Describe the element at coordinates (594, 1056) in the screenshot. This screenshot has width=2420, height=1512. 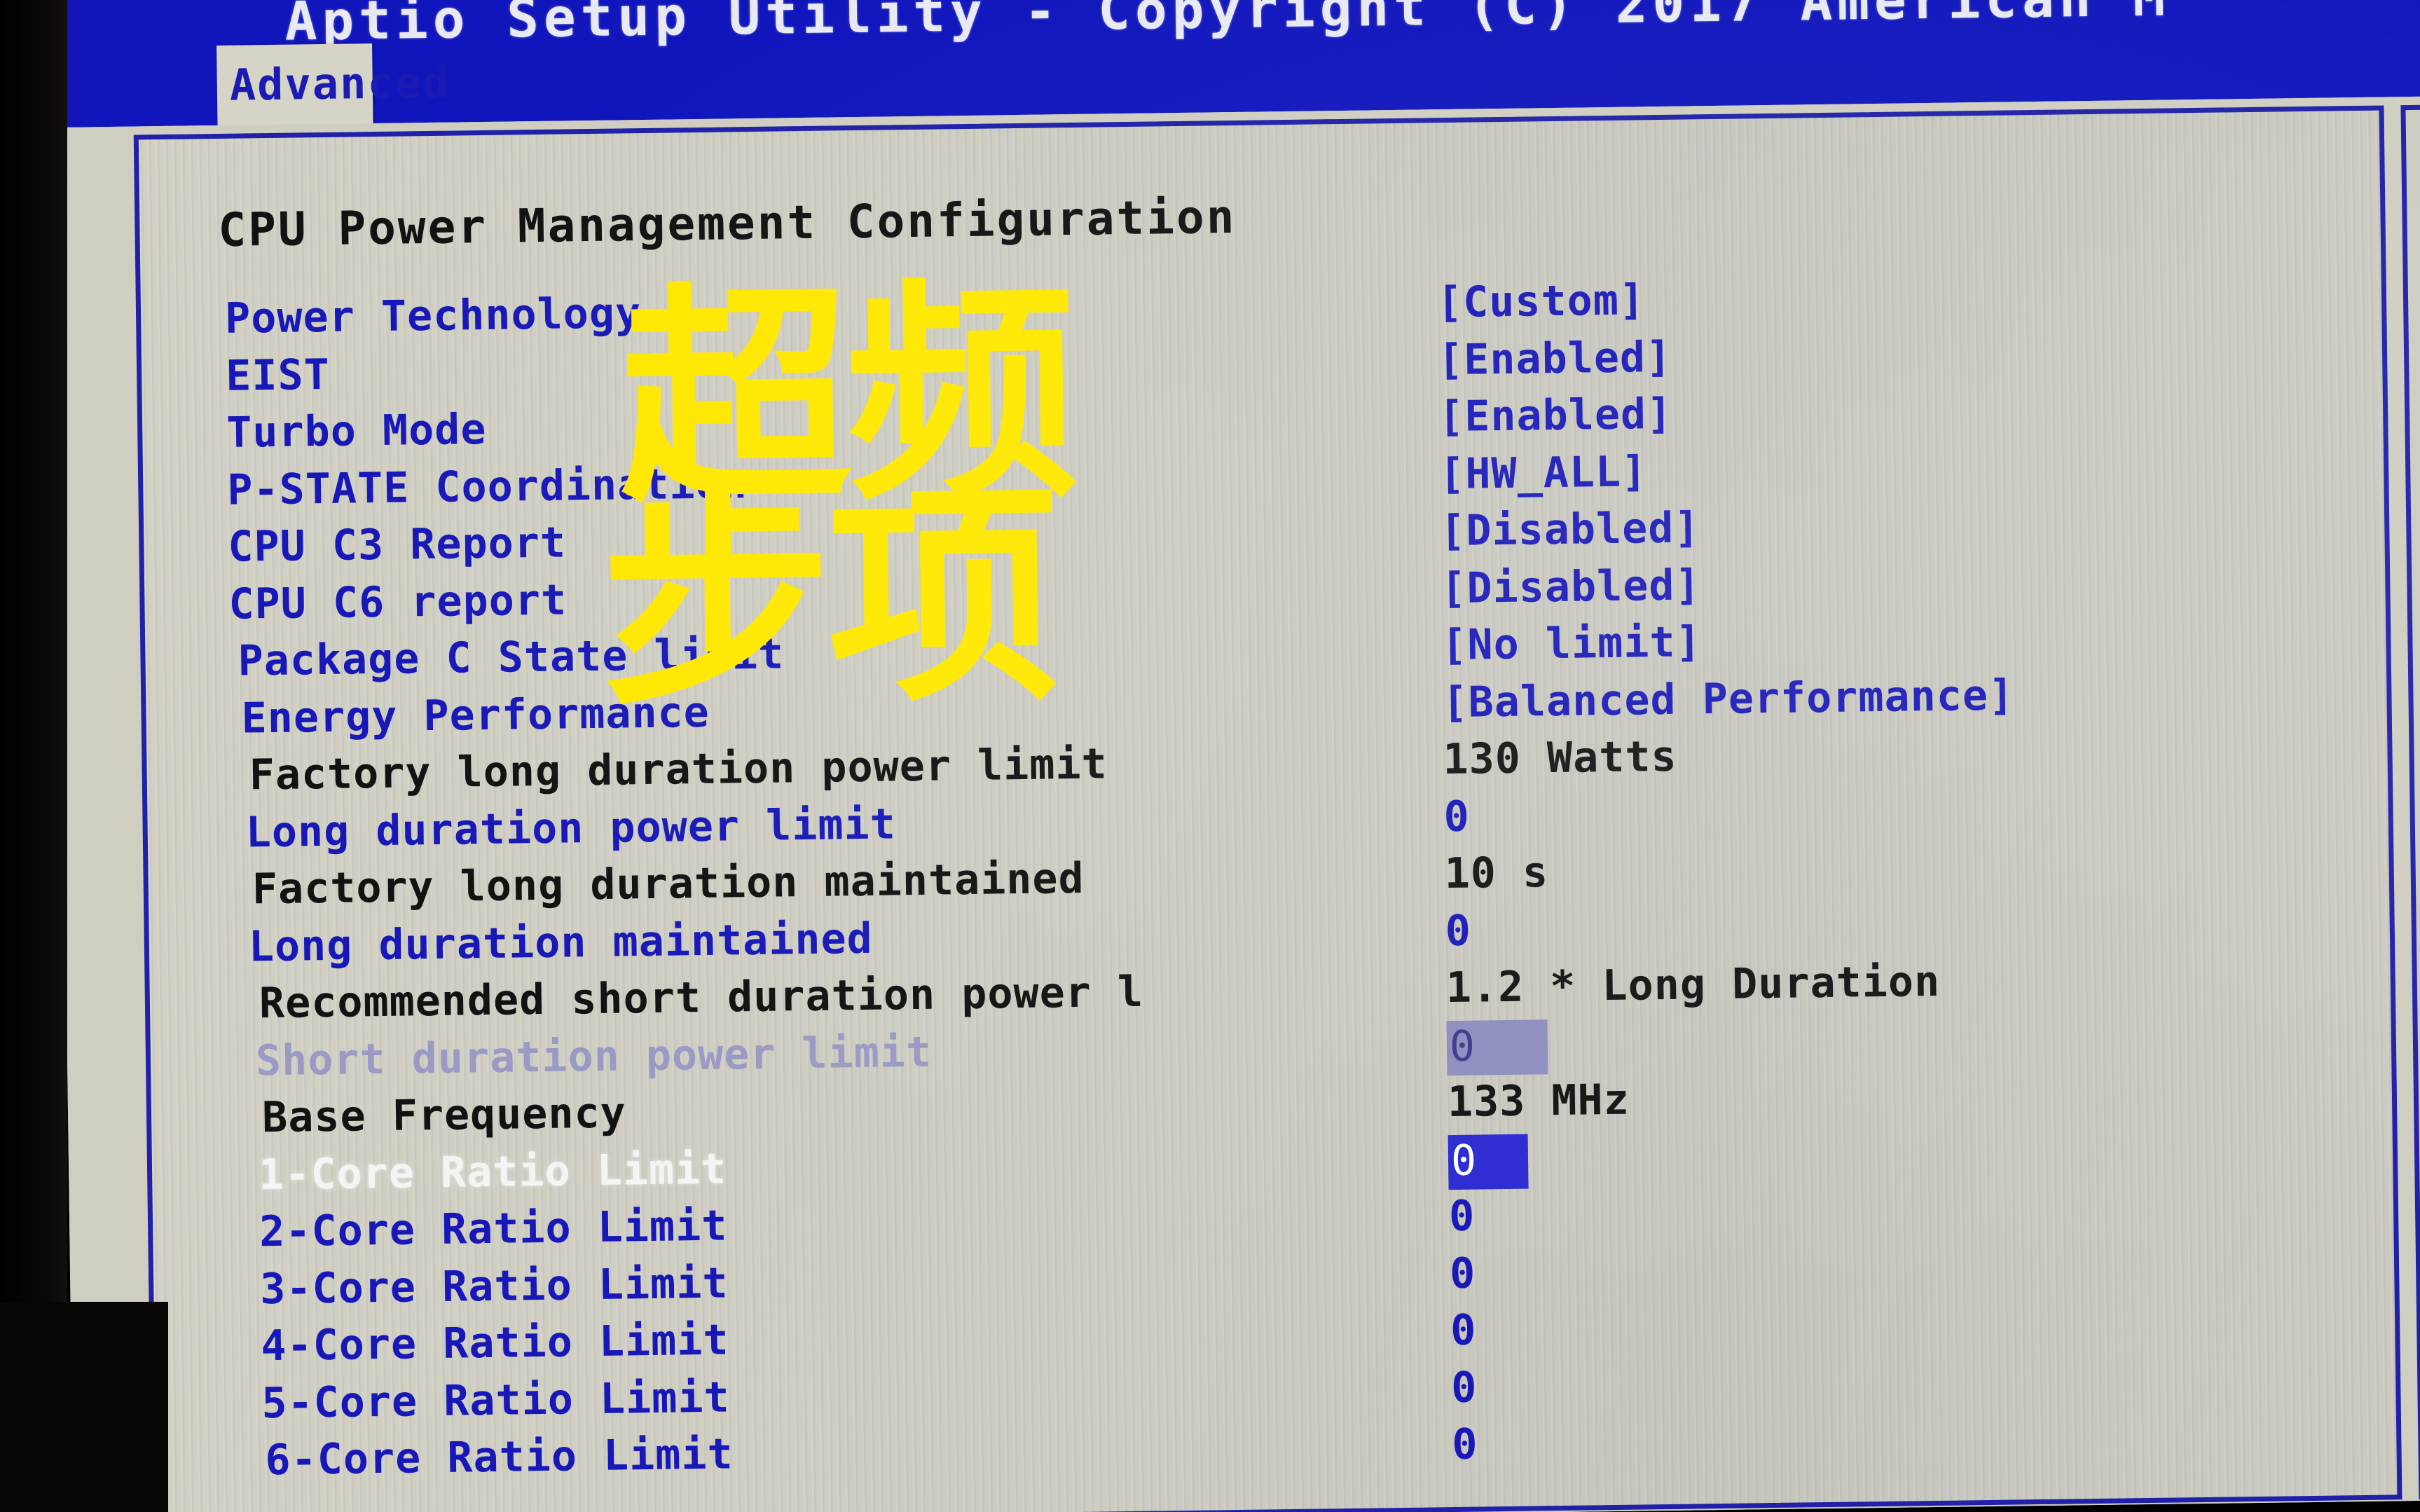
I see `setting-label: Short duration power limit` at that location.